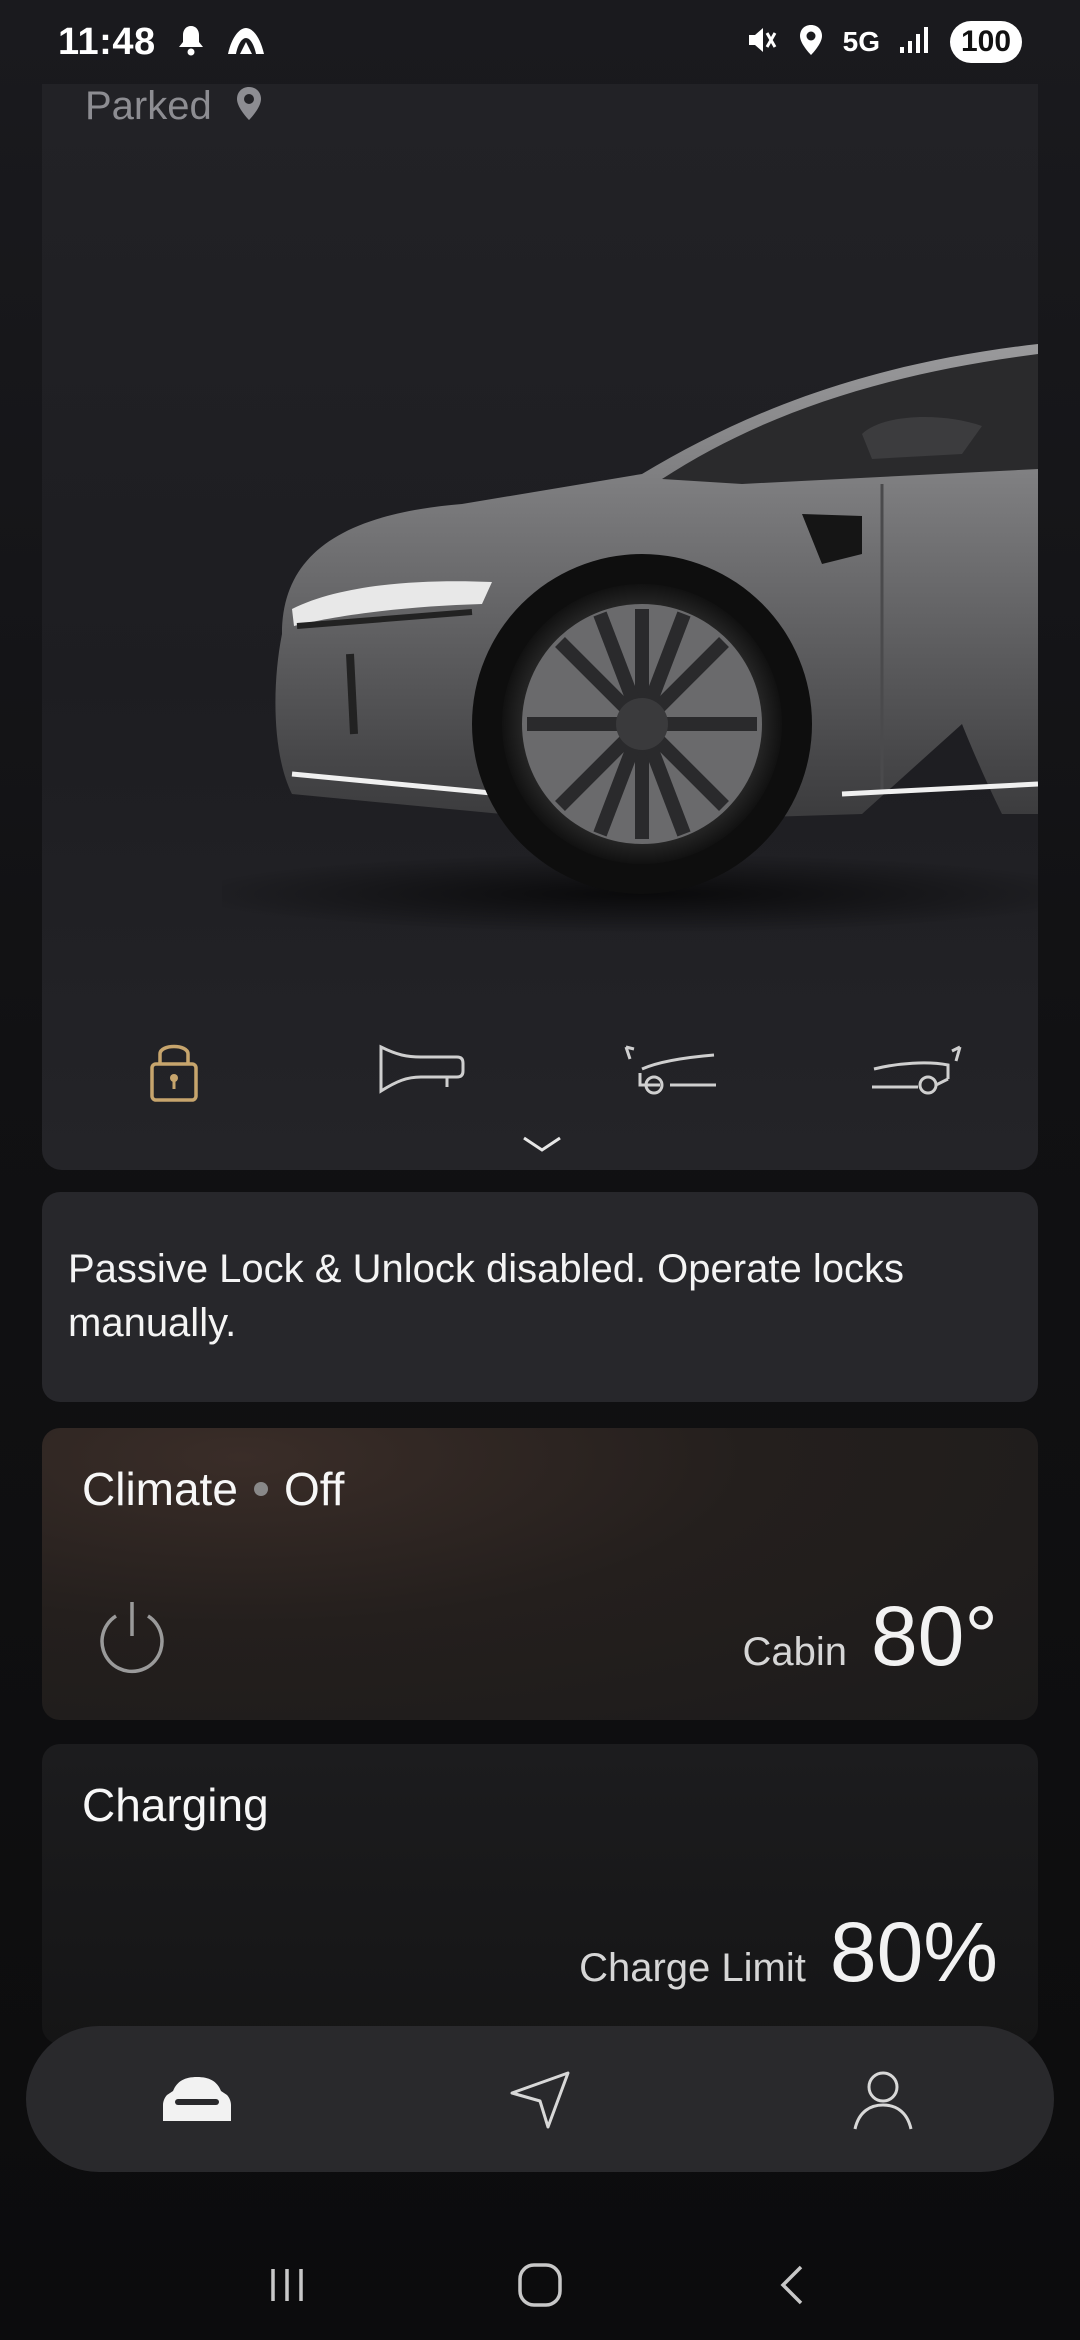  I want to click on frunk-button, so click(670, 1069).